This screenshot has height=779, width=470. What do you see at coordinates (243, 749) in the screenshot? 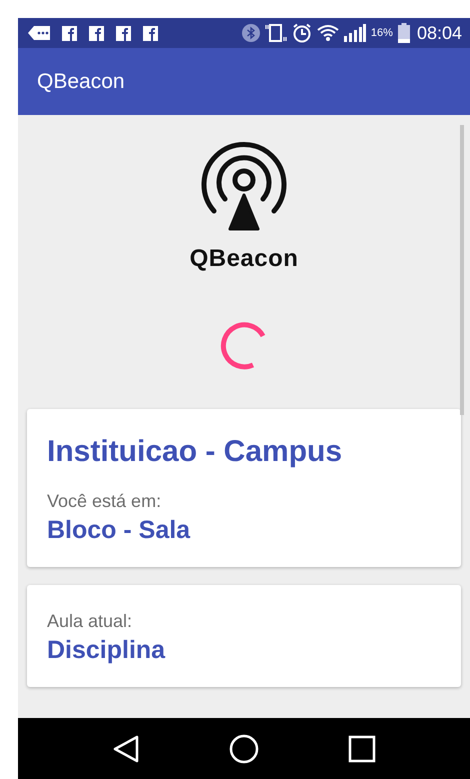
I see `home-icon` at bounding box center [243, 749].